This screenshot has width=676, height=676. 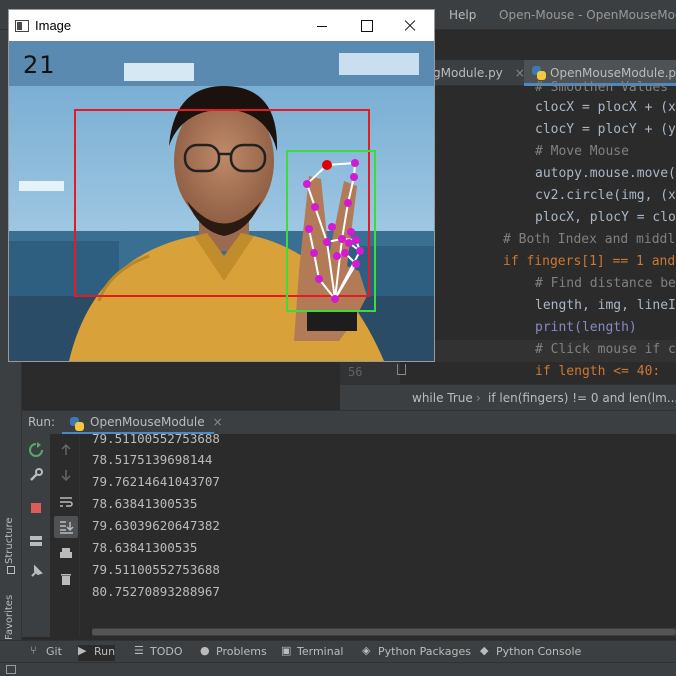 I want to click on tool-label: TODO, so click(x=166, y=651).